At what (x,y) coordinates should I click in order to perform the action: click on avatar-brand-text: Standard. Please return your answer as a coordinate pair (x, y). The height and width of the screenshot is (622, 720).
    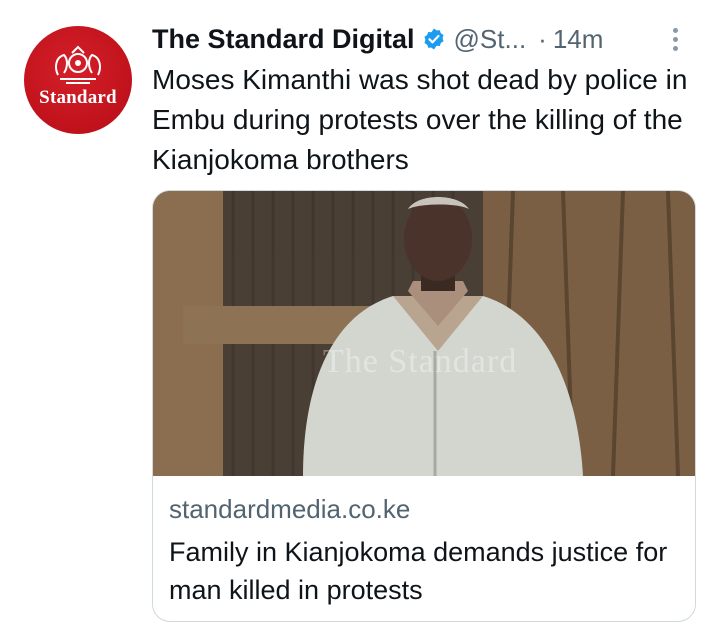
    Looking at the image, I should click on (78, 97).